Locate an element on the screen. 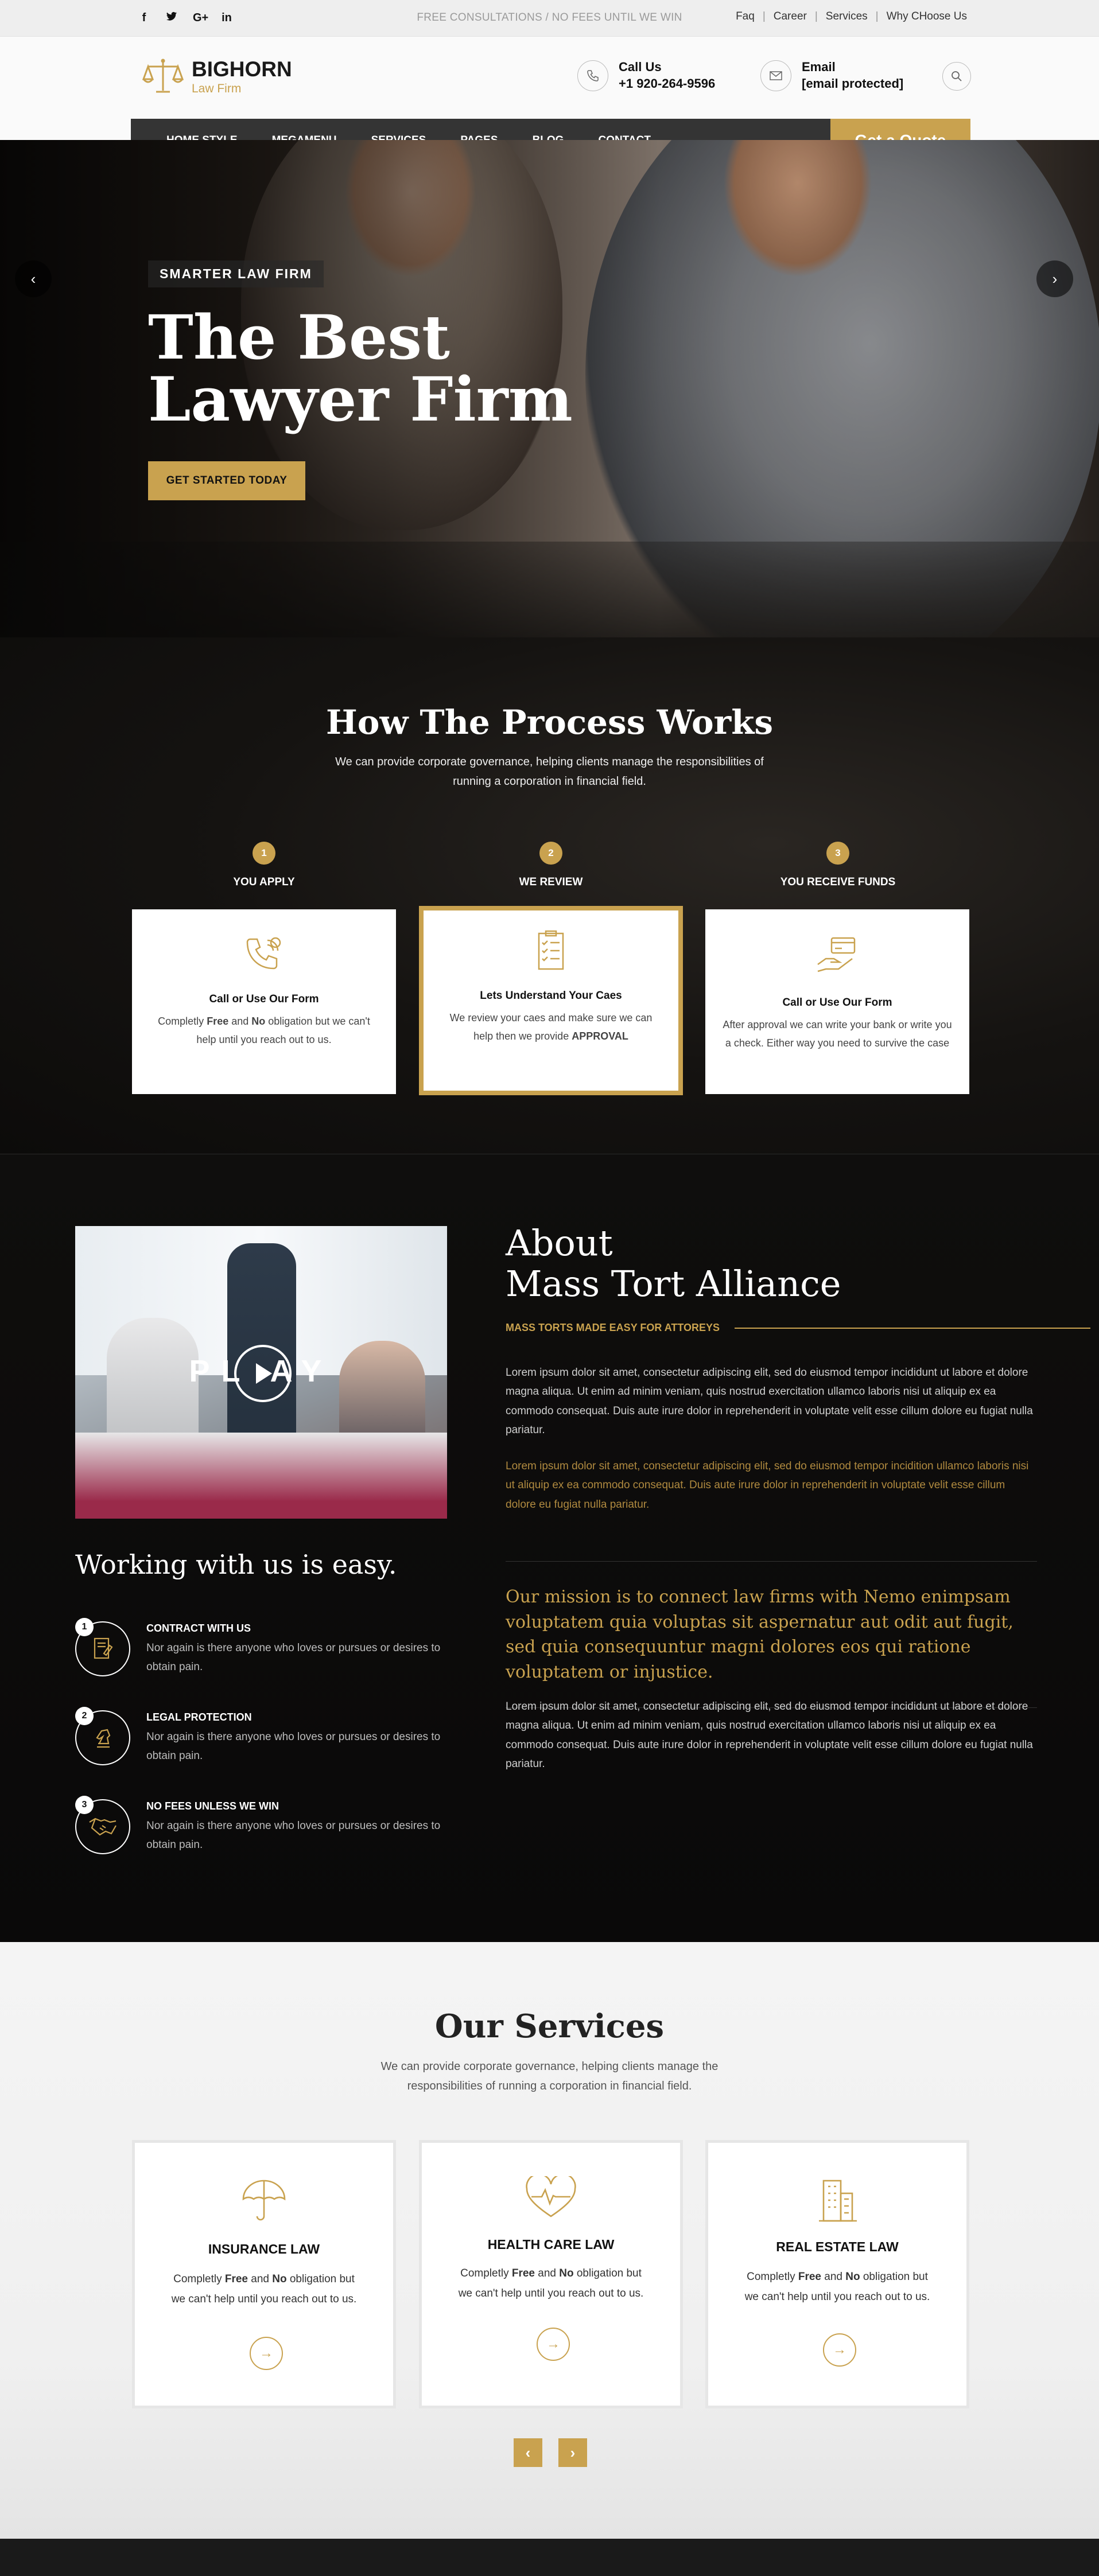  hero-next-button: › is located at coordinates (1054, 278).